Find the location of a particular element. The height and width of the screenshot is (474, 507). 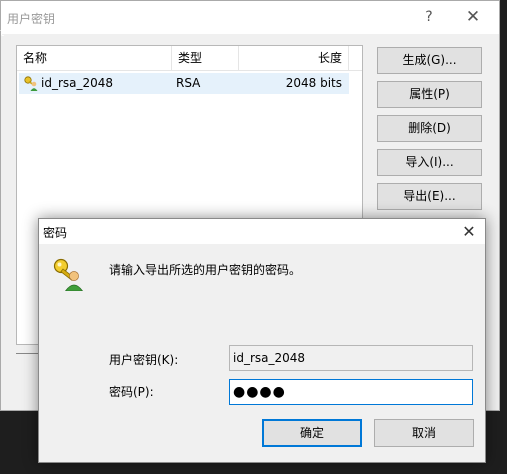

password-input: ●●●● is located at coordinates (351, 392).